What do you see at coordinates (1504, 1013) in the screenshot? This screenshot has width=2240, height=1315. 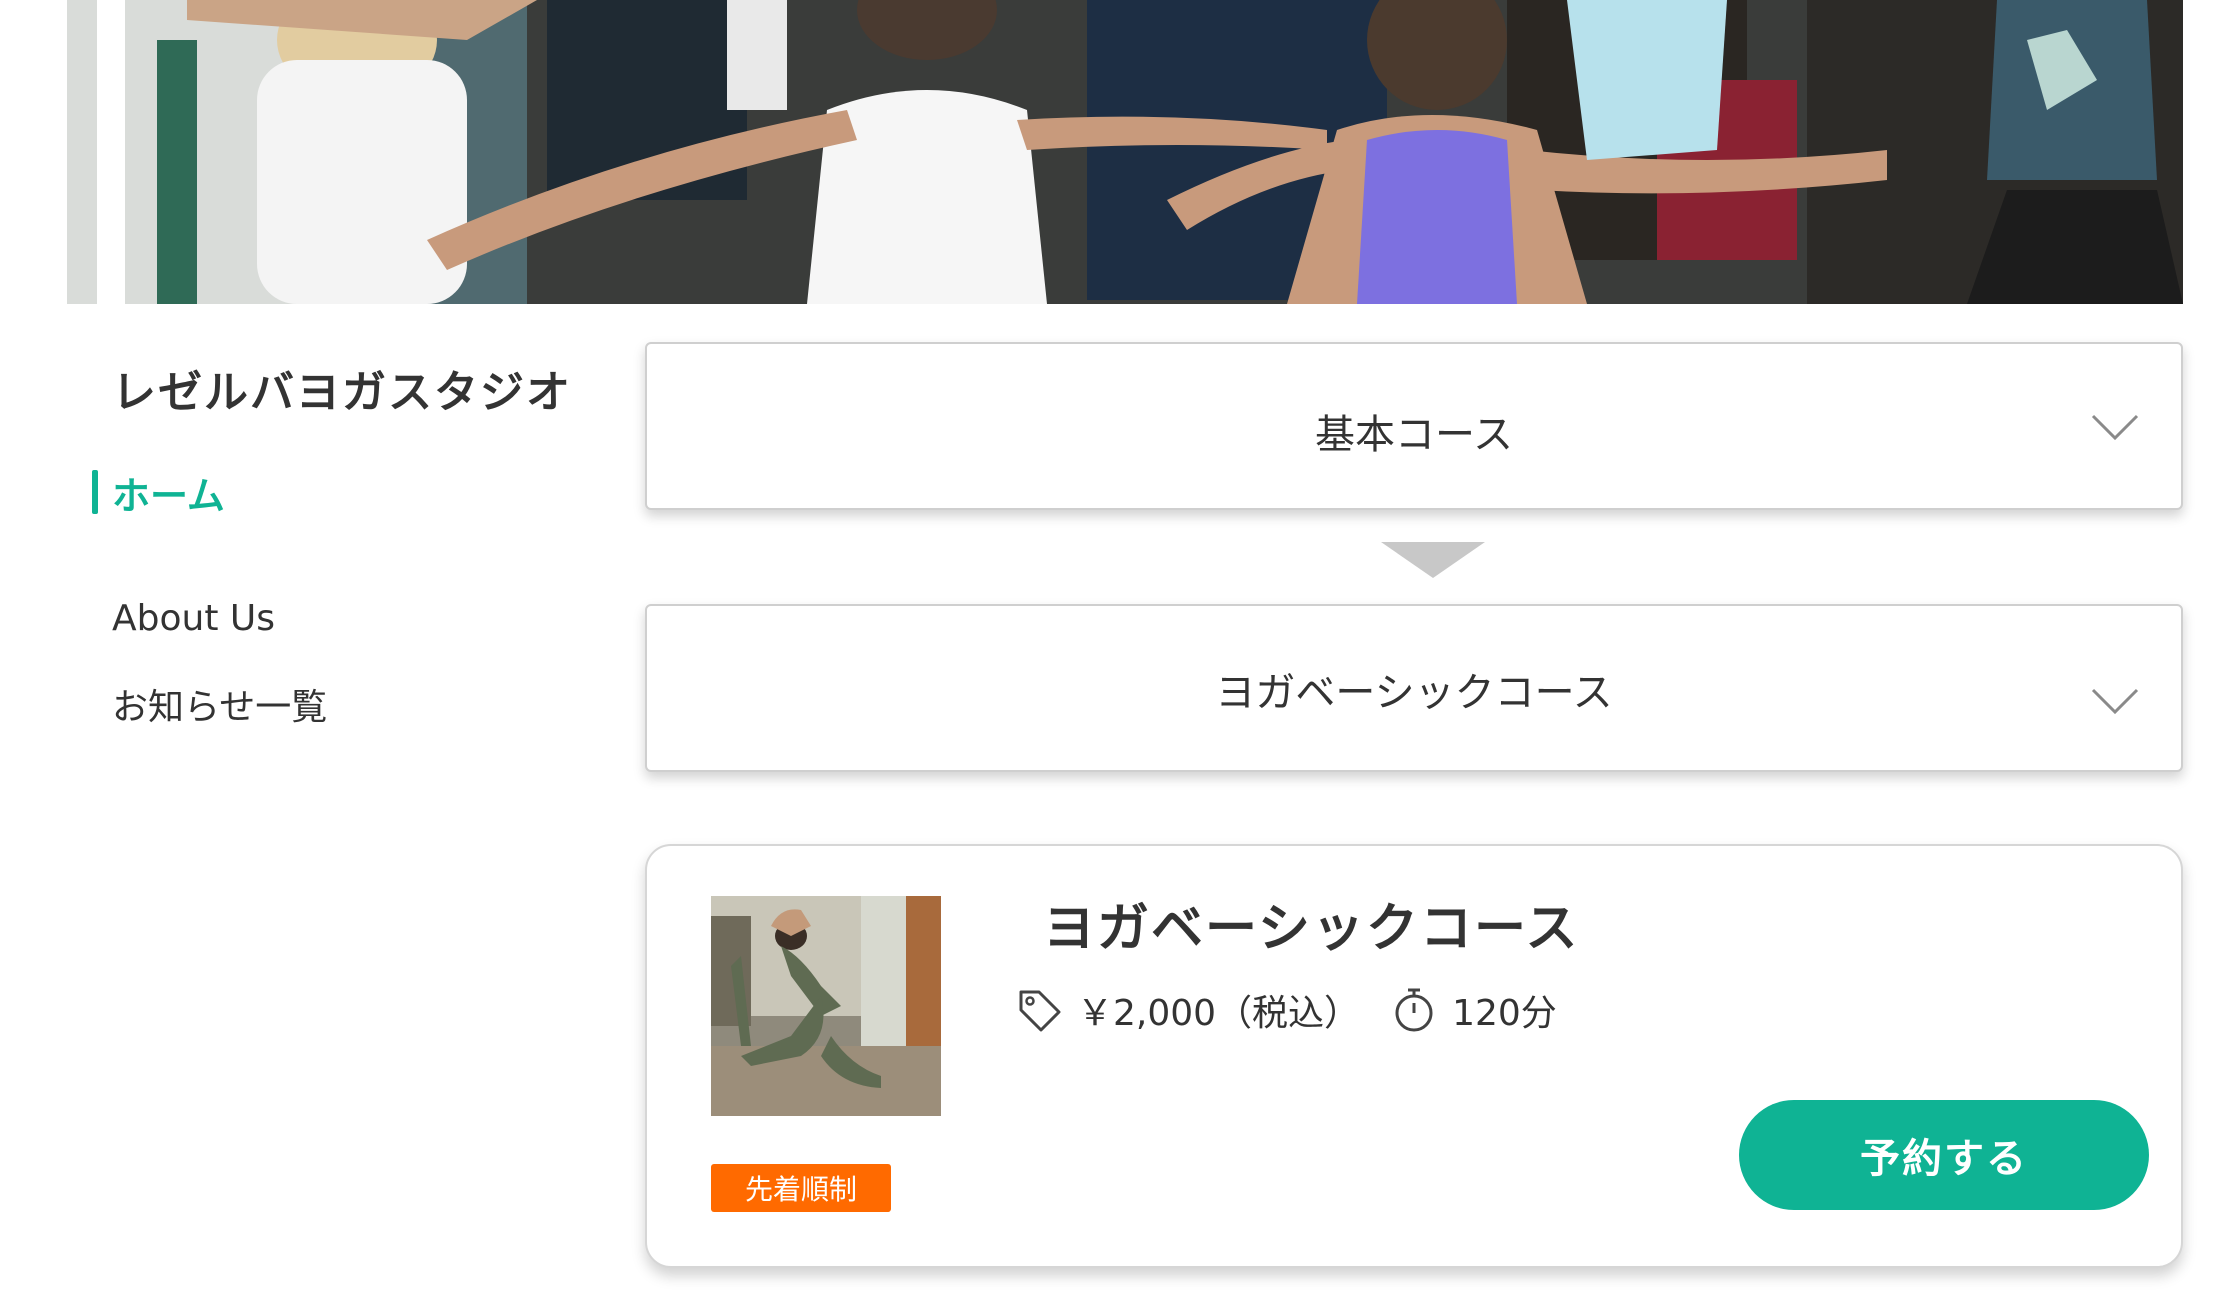 I see `course-duration: 120分` at bounding box center [1504, 1013].